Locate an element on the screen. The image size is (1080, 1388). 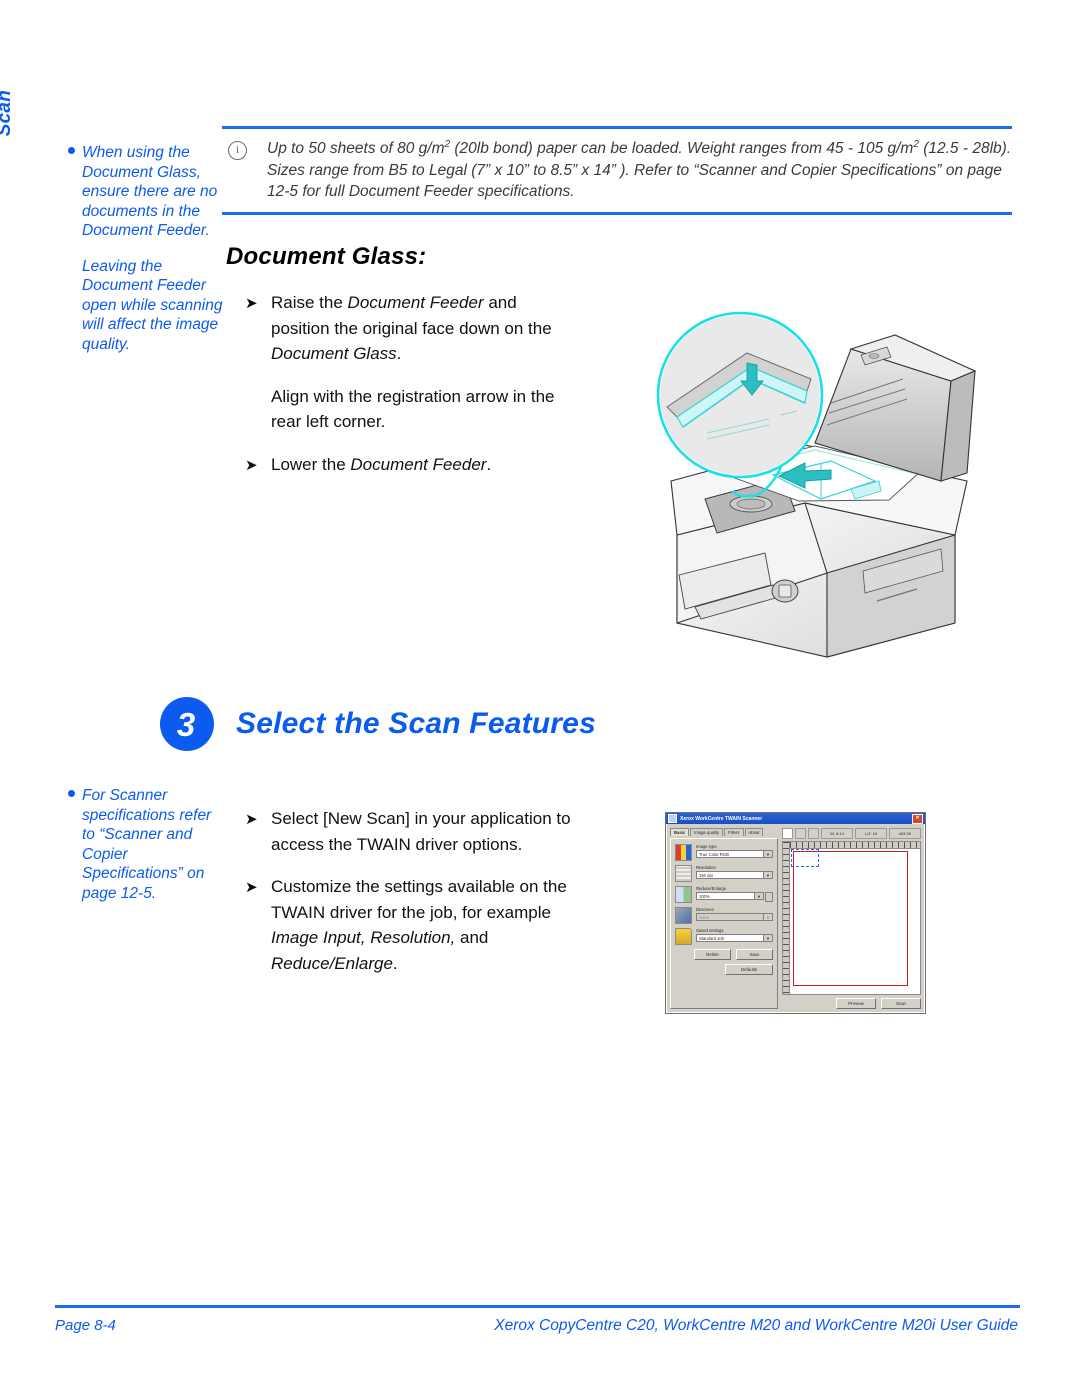
horizontal-ruler is located at coordinates (855, 844).